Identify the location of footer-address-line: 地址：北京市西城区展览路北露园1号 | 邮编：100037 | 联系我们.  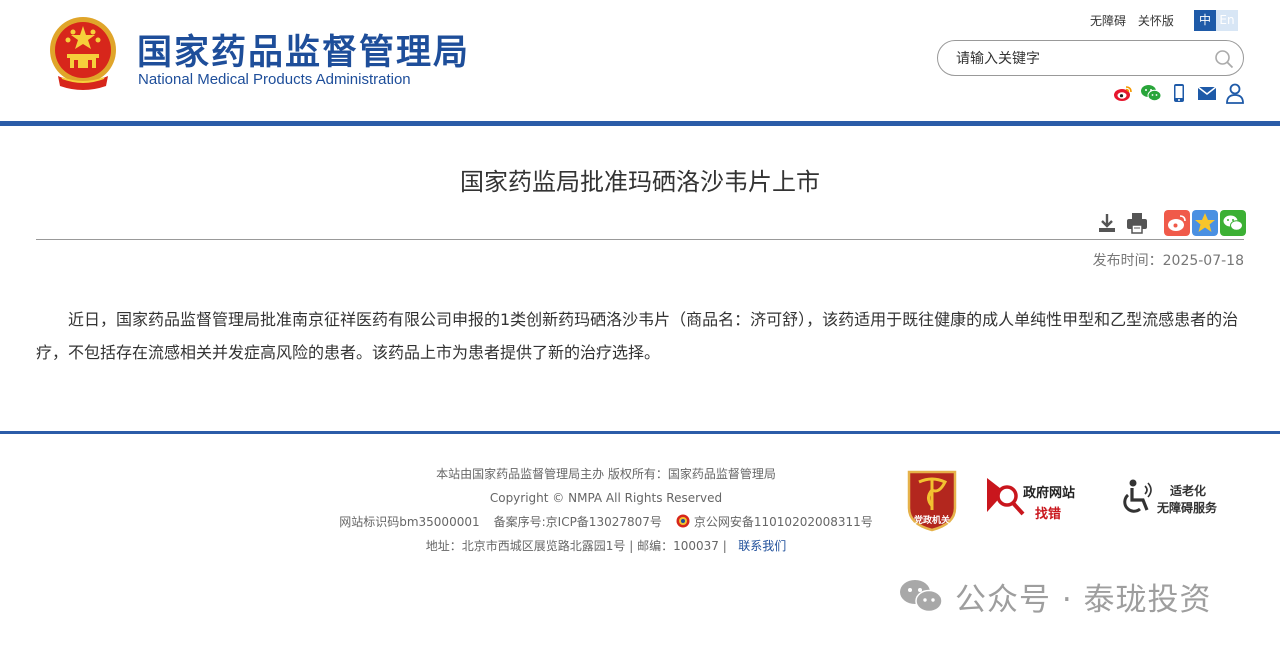
(606, 546).